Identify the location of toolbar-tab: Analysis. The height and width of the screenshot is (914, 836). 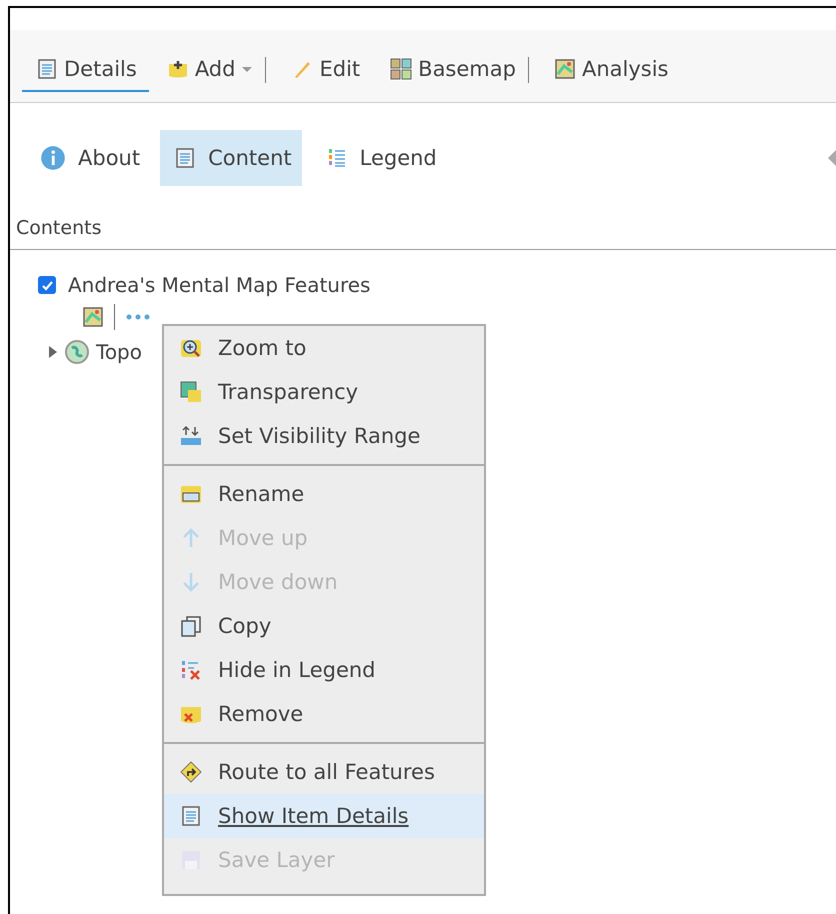
(610, 70).